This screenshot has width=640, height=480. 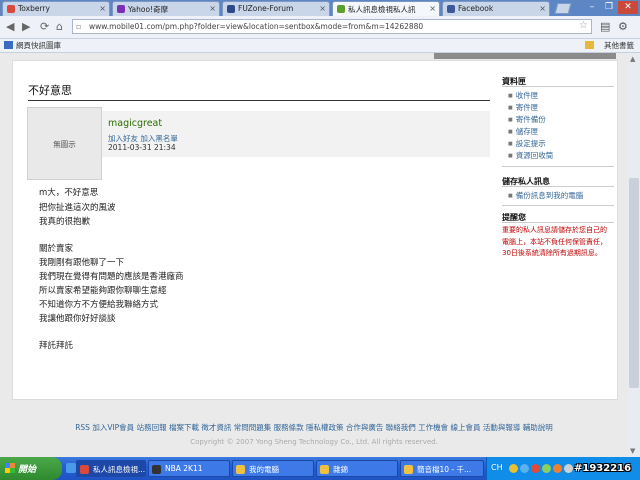 I want to click on tab-yahoo: Yahoo!奇摩 ×, so click(x=166, y=8).